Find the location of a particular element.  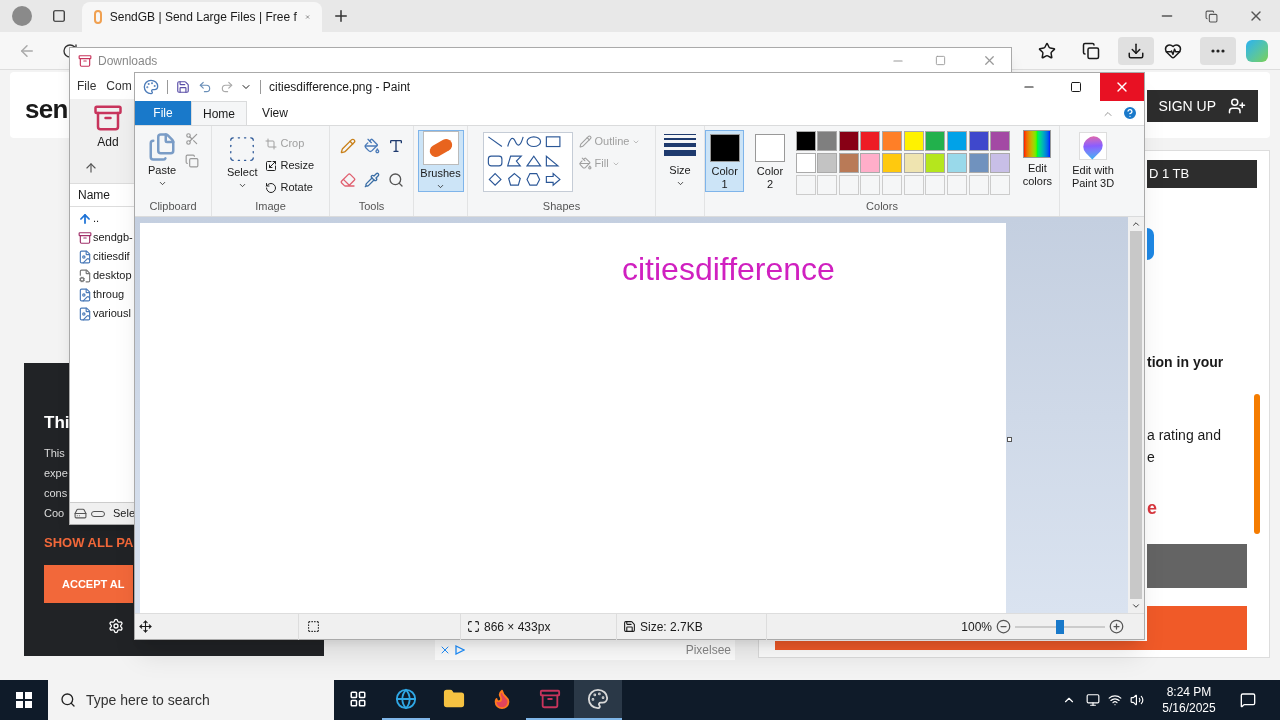

image-tool-button: Rotate is located at coordinates (290, 187).